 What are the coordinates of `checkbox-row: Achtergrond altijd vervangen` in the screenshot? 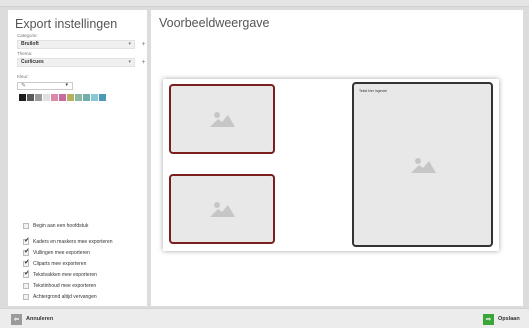 It's located at (60, 297).